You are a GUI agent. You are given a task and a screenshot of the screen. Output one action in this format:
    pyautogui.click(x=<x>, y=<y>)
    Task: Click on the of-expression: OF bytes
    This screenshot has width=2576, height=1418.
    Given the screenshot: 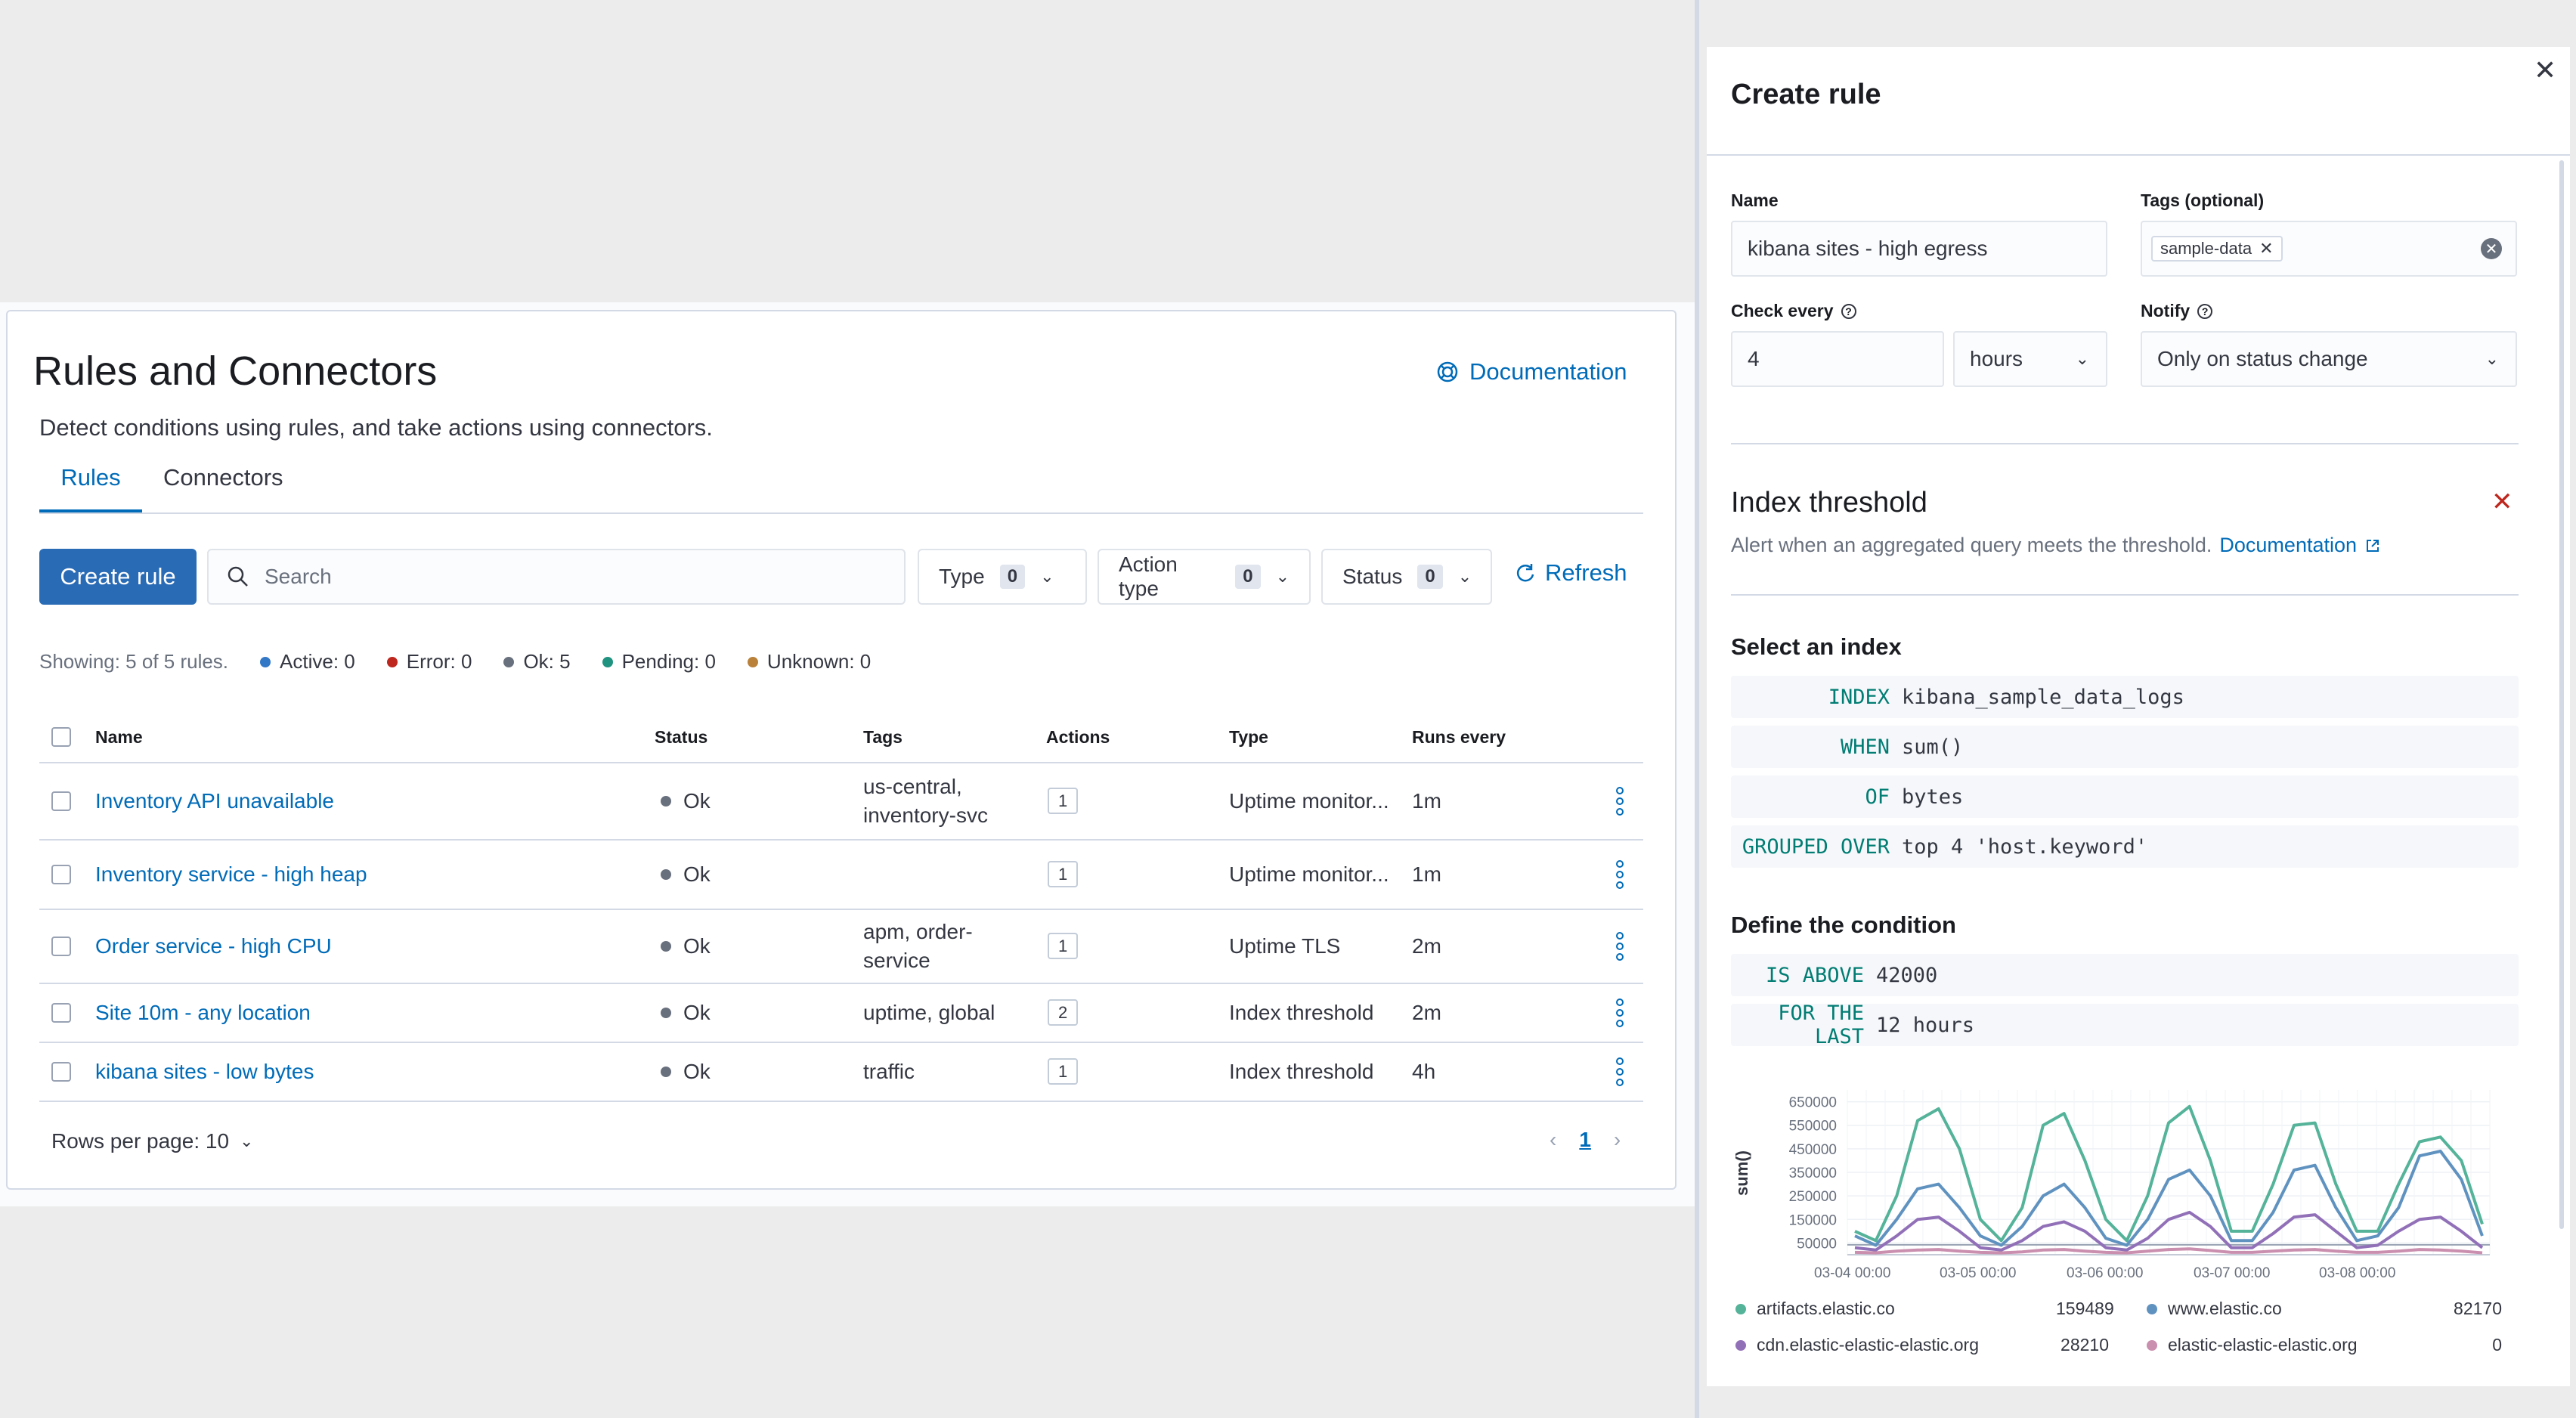 What is the action you would take?
    pyautogui.click(x=2125, y=797)
    